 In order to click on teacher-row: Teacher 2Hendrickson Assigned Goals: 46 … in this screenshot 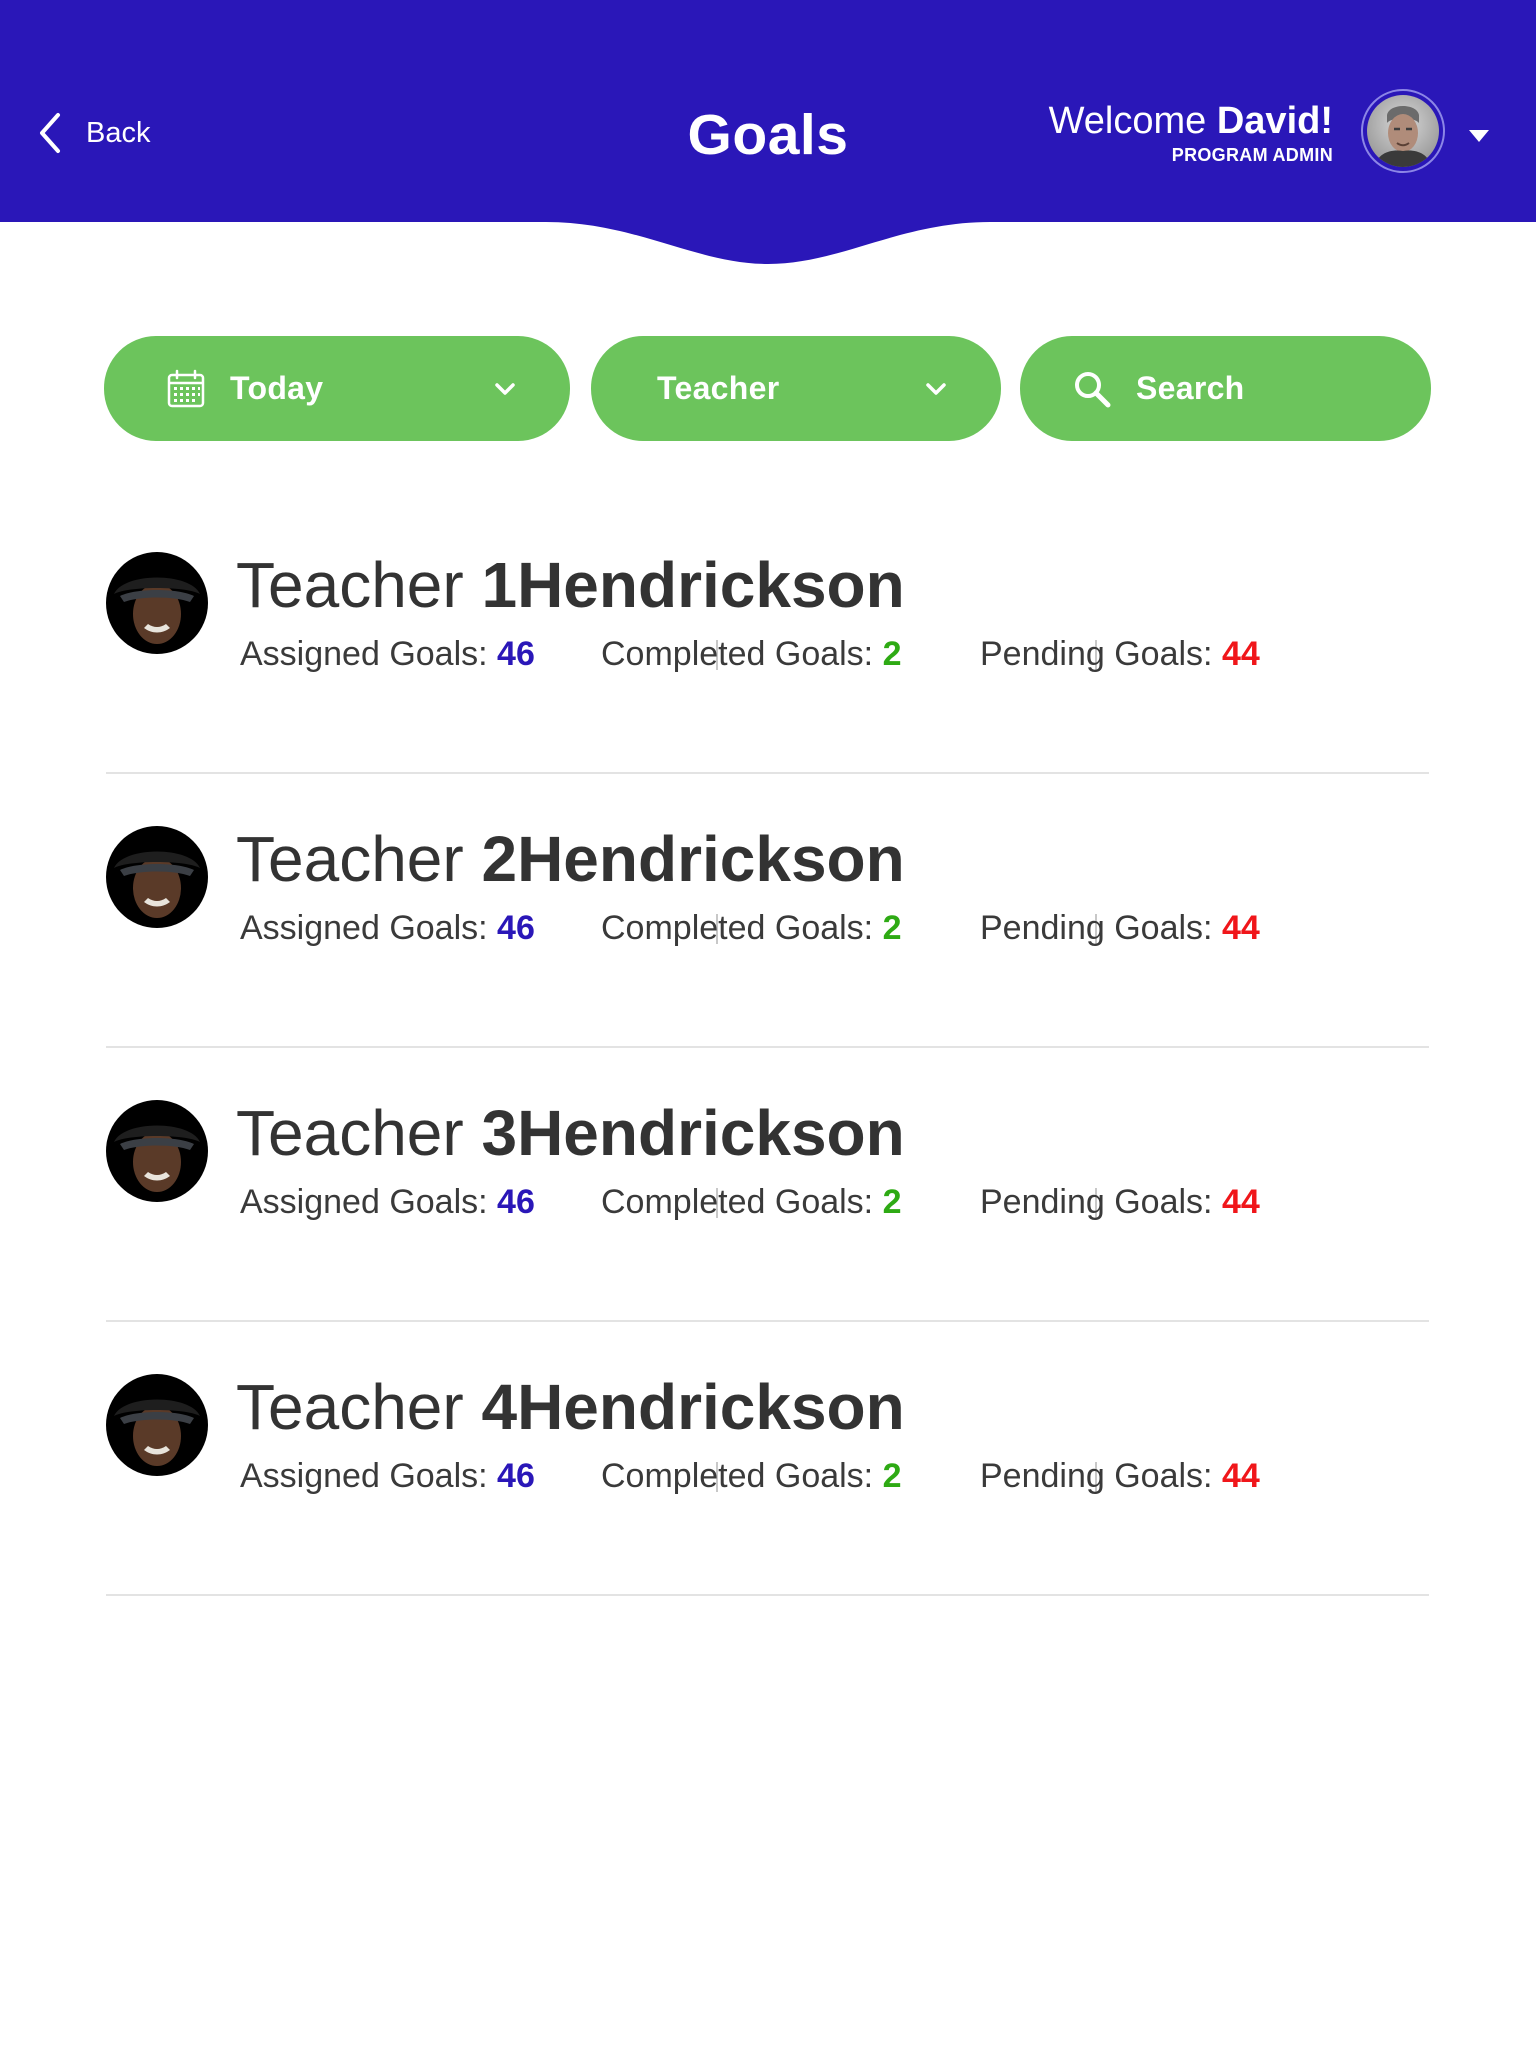, I will do `click(767, 911)`.